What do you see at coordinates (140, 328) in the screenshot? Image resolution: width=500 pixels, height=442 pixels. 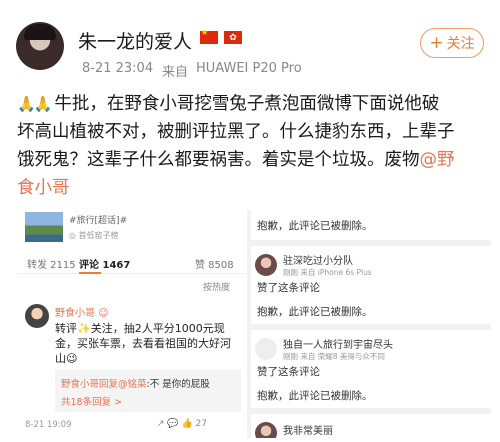 I see `comment-text-line-1: 转评✨关注，抽2人平分1000元现` at bounding box center [140, 328].